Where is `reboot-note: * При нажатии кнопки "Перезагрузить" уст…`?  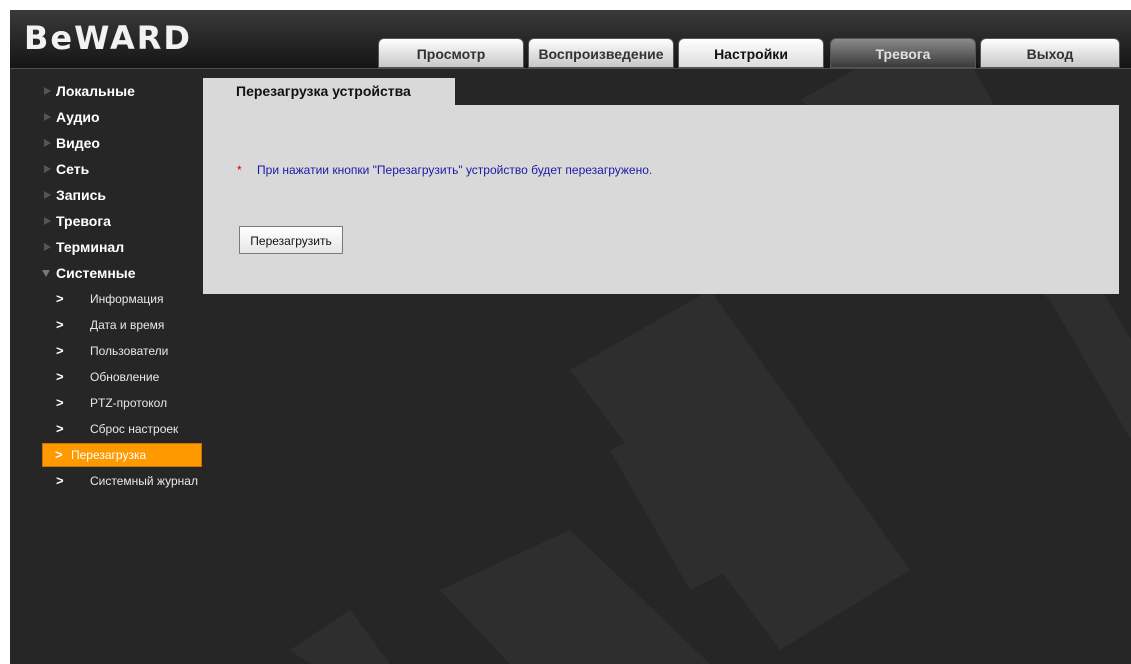
reboot-note: * При нажатии кнопки "Перезагрузить" уст… is located at coordinates (444, 170).